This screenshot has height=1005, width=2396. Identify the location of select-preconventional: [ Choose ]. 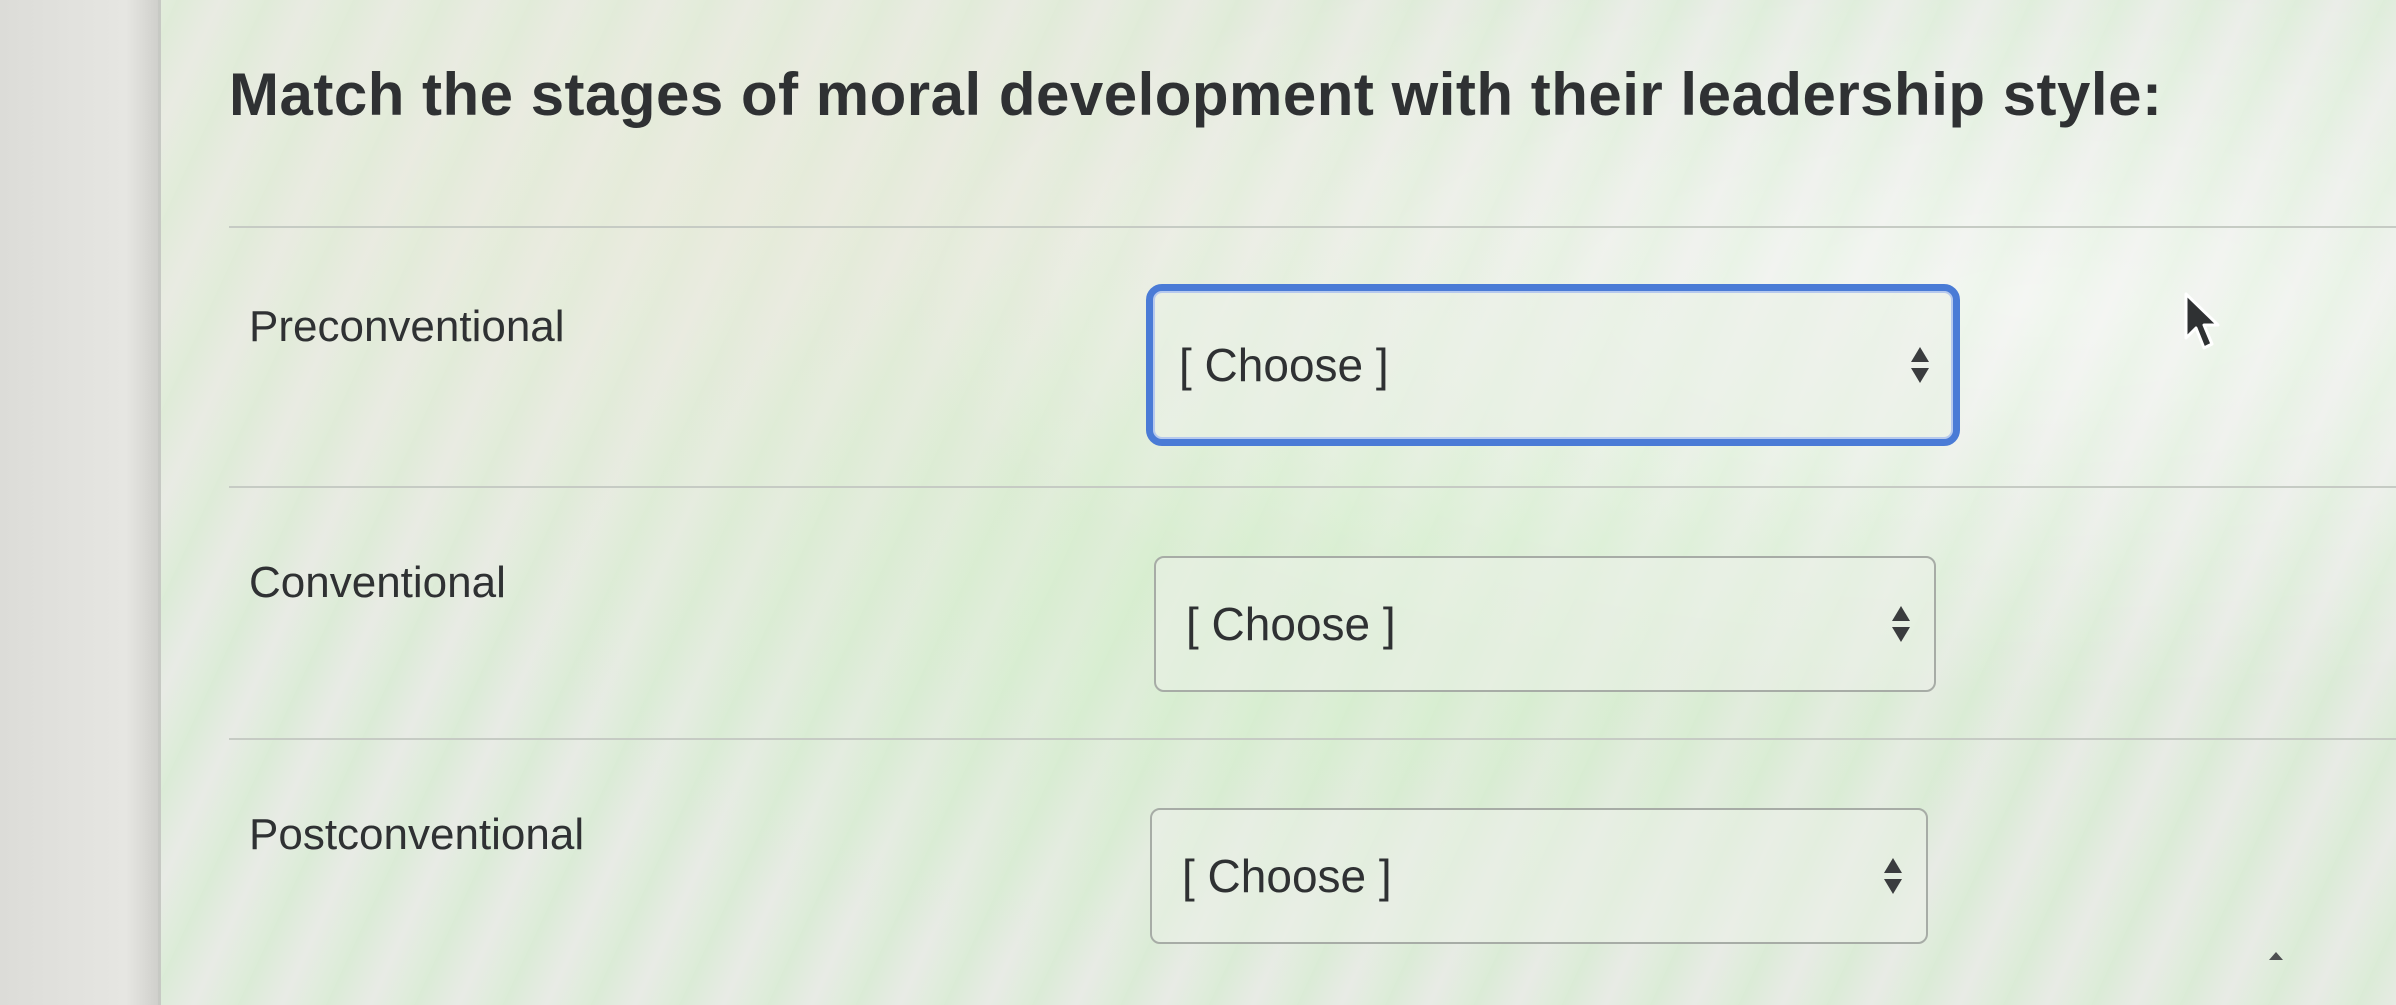
(1553, 365).